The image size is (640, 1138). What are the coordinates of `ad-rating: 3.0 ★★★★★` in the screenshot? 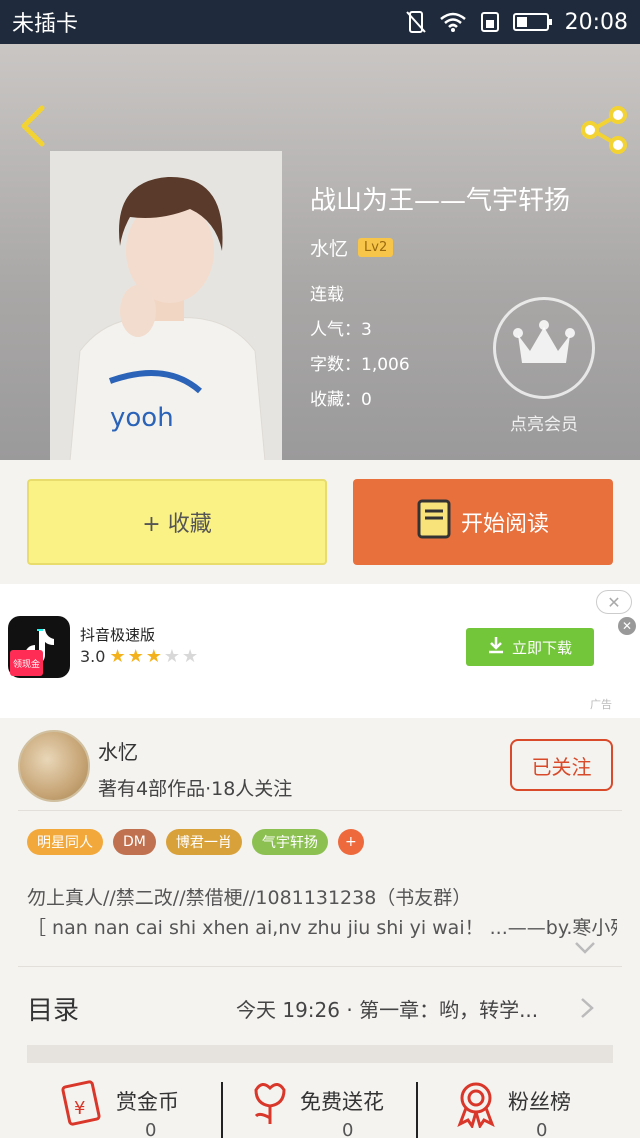 It's located at (140, 656).